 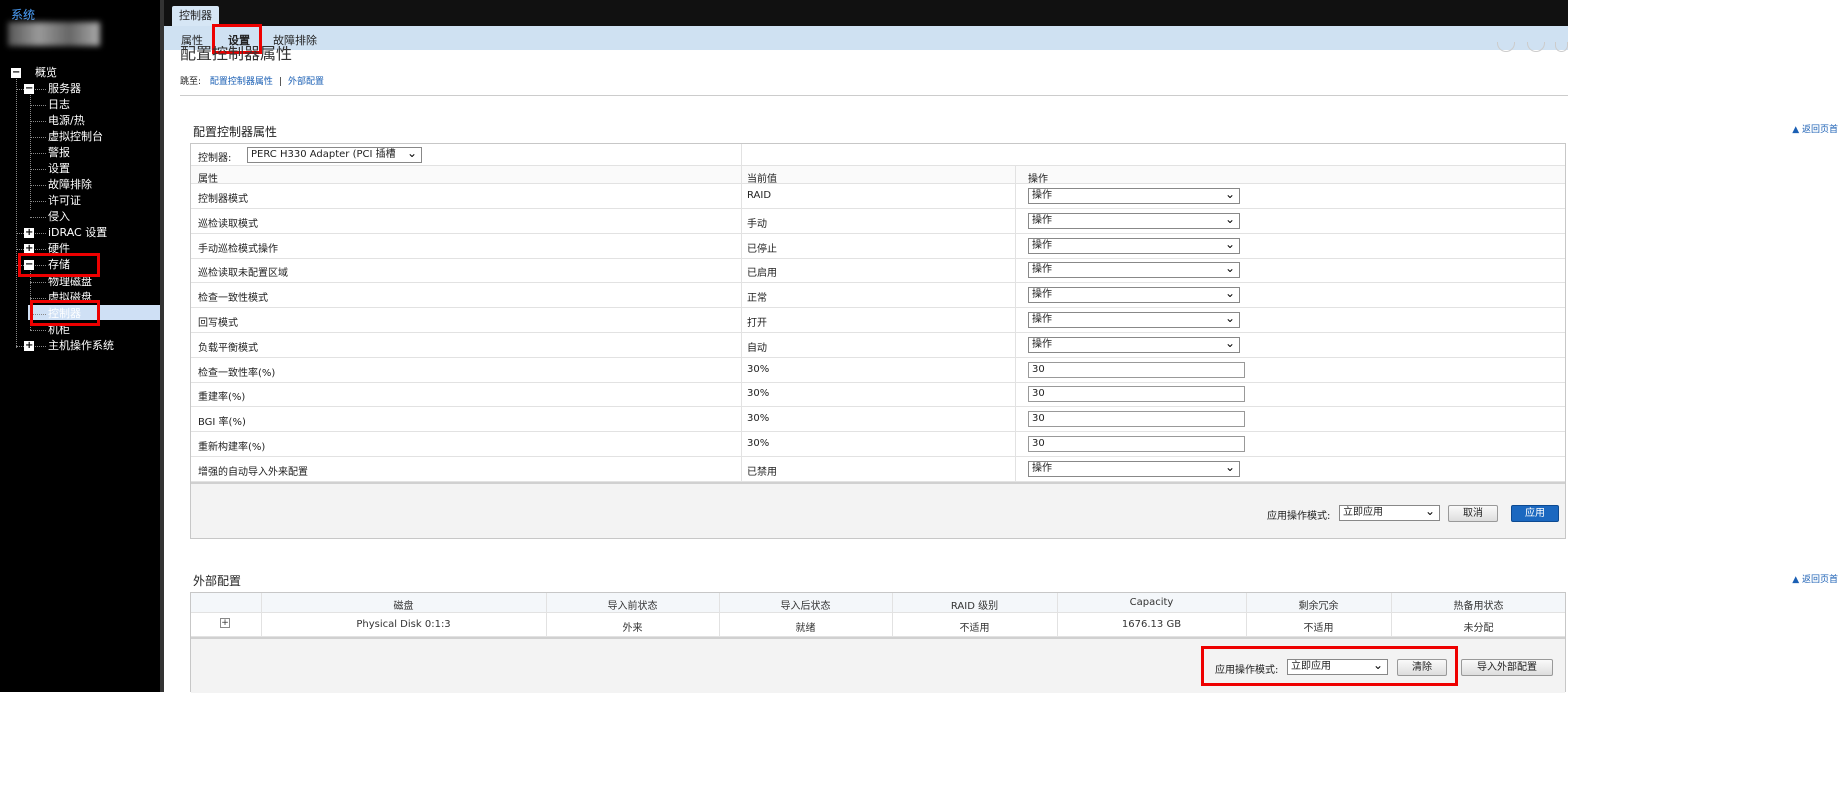 What do you see at coordinates (1478, 606) in the screenshot?
I see `col-header-hotspare: 热备用状态` at bounding box center [1478, 606].